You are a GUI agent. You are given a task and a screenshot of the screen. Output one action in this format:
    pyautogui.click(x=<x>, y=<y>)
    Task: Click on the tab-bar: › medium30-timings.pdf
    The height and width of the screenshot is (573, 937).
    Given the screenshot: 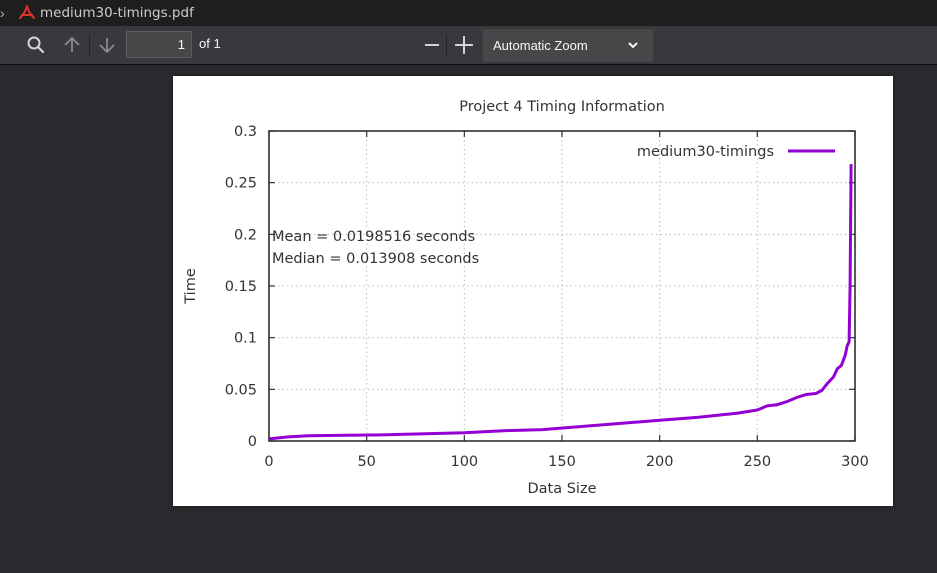 What is the action you would take?
    pyautogui.click(x=468, y=13)
    